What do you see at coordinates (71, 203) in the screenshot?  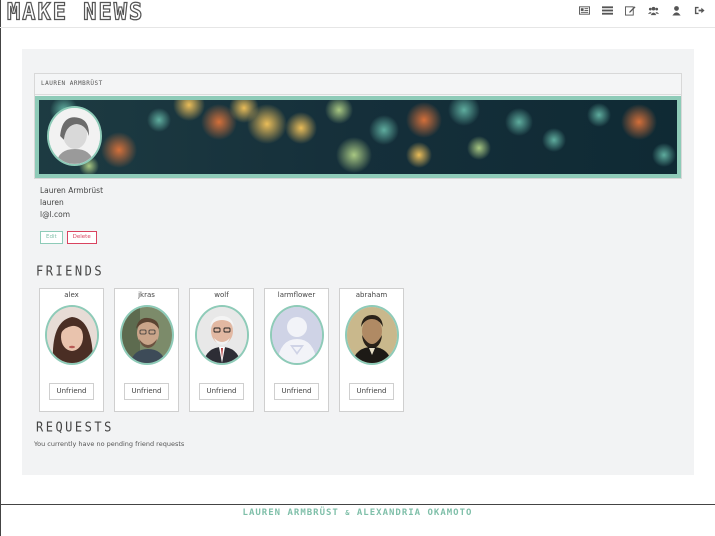 I see `profile-info: Lauren Armbrüst lauren l@l.com` at bounding box center [71, 203].